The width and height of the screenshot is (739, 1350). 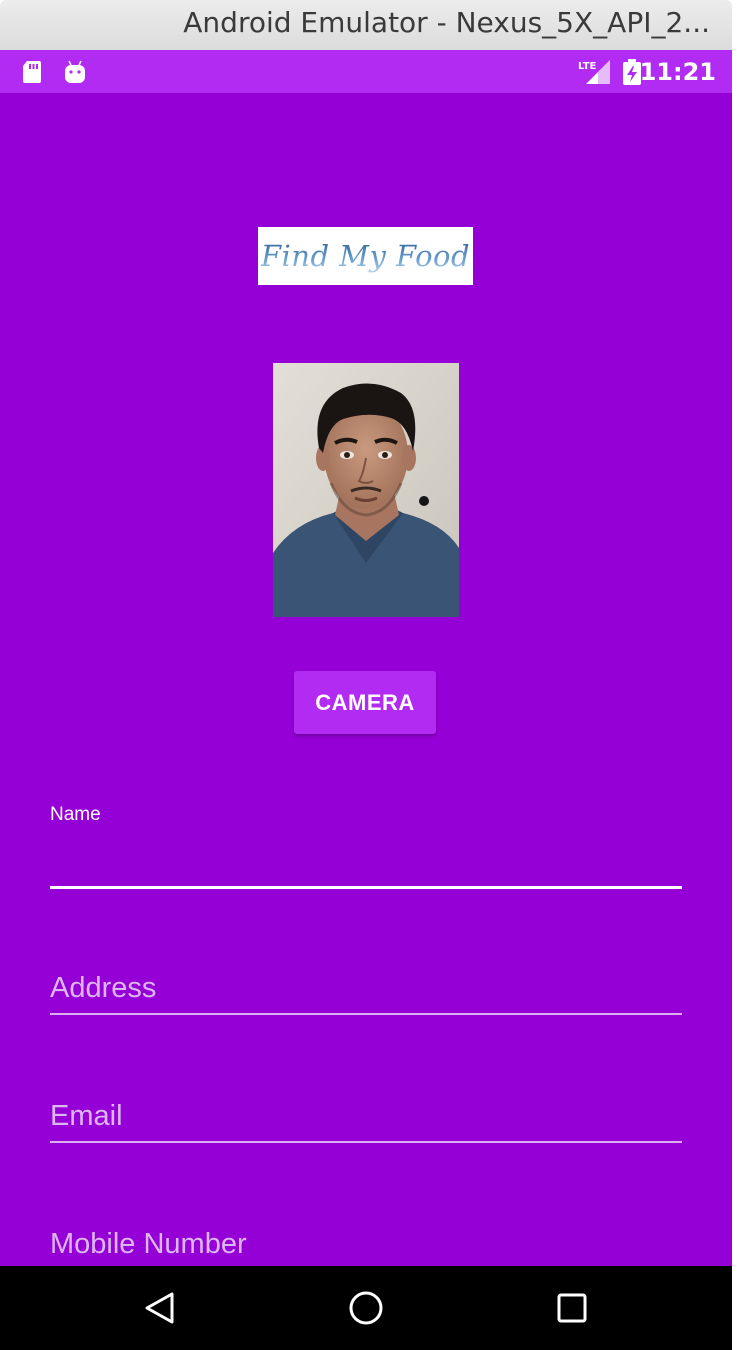 I want to click on status-bar: LTE 11:21, so click(x=366, y=71).